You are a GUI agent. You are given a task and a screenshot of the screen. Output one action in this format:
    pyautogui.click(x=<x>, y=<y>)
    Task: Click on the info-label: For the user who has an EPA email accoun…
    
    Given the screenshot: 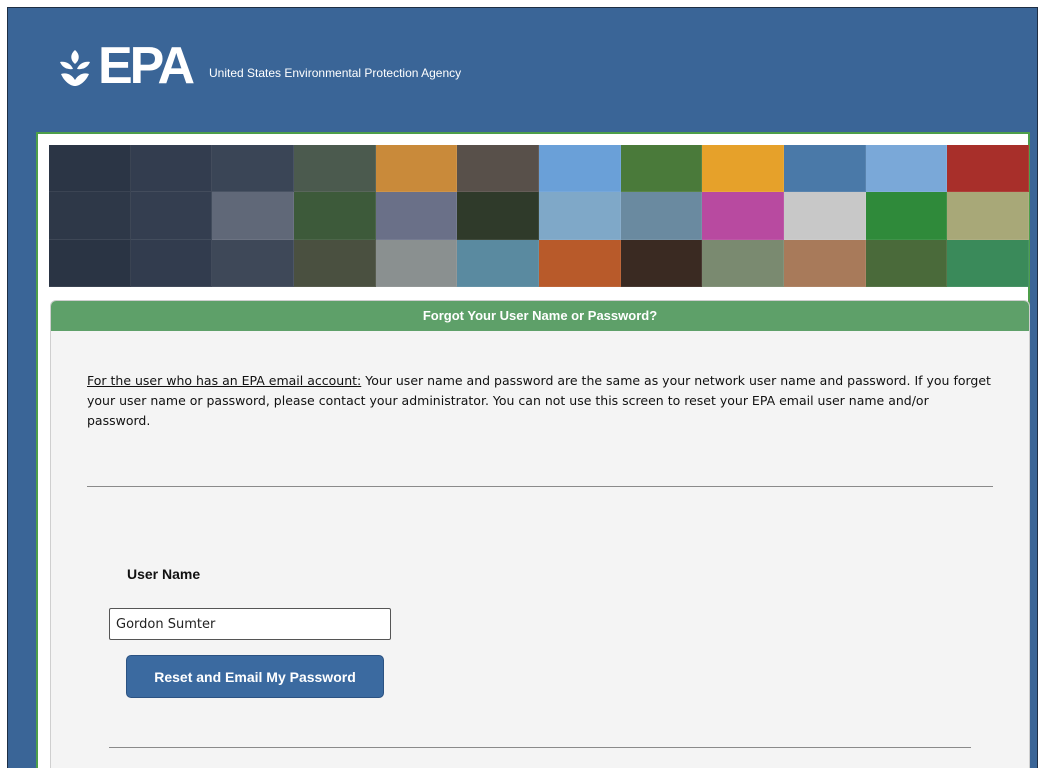 What is the action you would take?
    pyautogui.click(x=224, y=380)
    